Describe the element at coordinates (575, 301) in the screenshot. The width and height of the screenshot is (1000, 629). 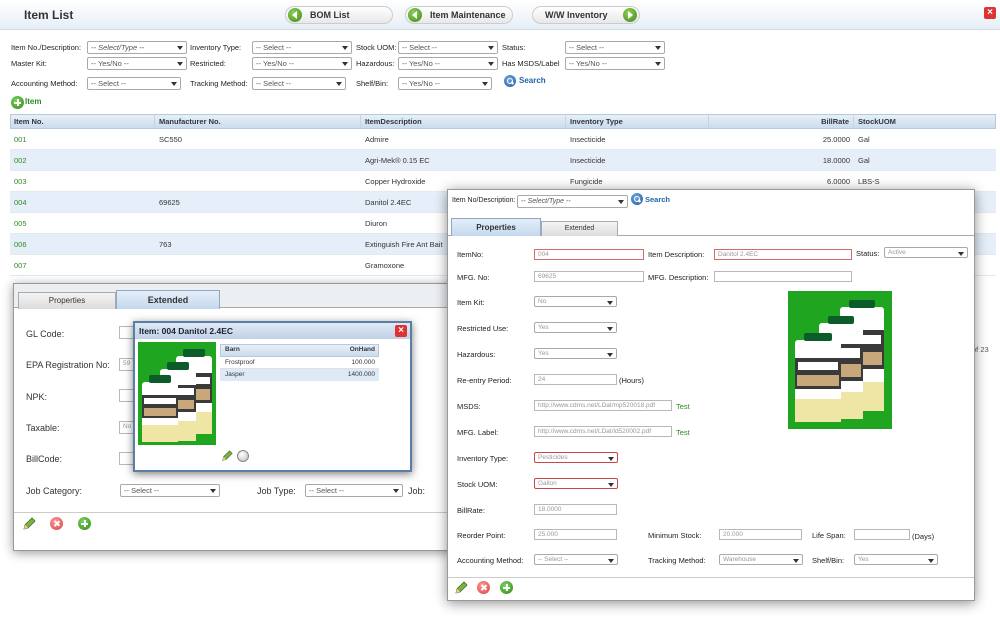
I see `item-kit-select: No` at that location.